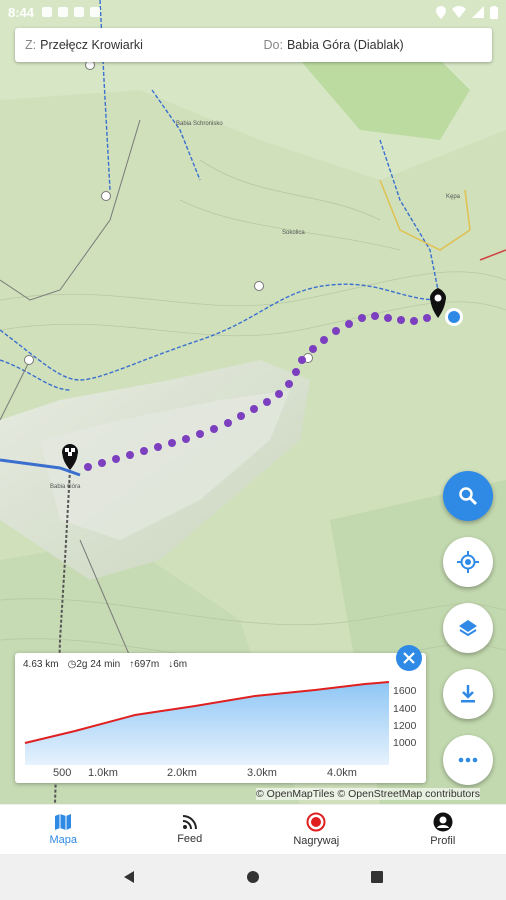 Image resolution: width=506 pixels, height=900 pixels. I want to click on search-button, so click(468, 496).